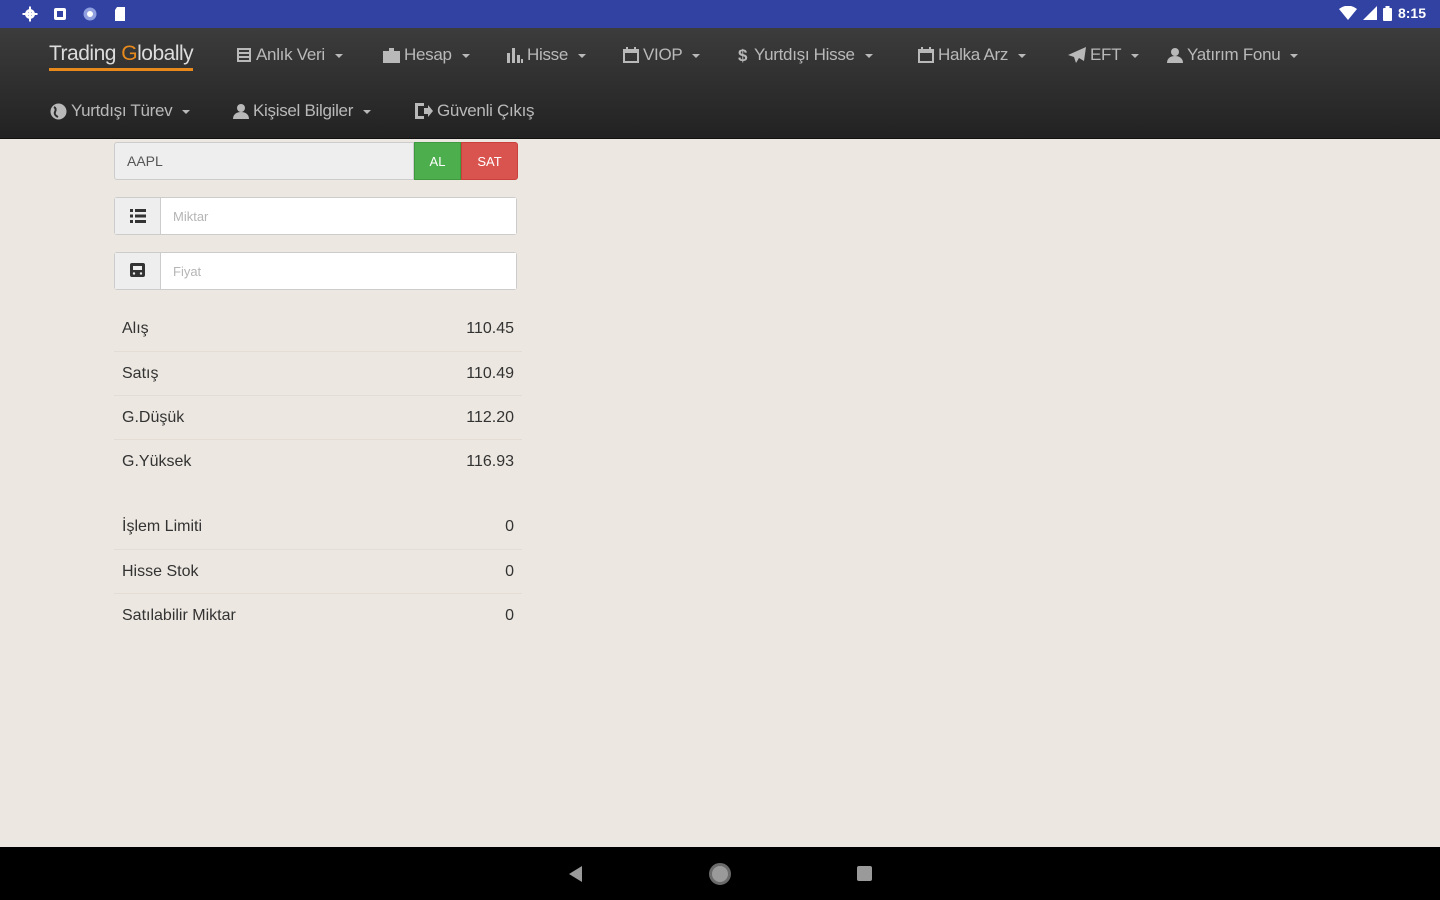  I want to click on nav-item-label: EFT, so click(1106, 54).